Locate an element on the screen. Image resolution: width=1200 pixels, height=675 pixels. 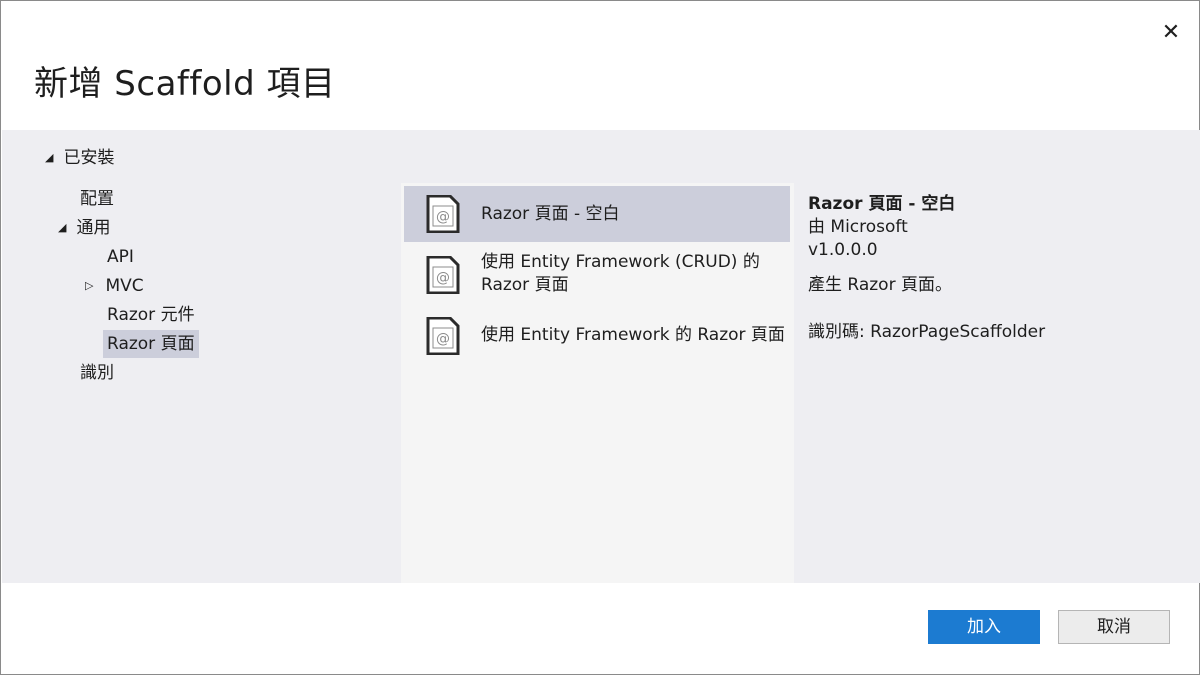
template-item-razor-page-empty: @ Razor 頁面 - 空白 is located at coordinates (597, 214).